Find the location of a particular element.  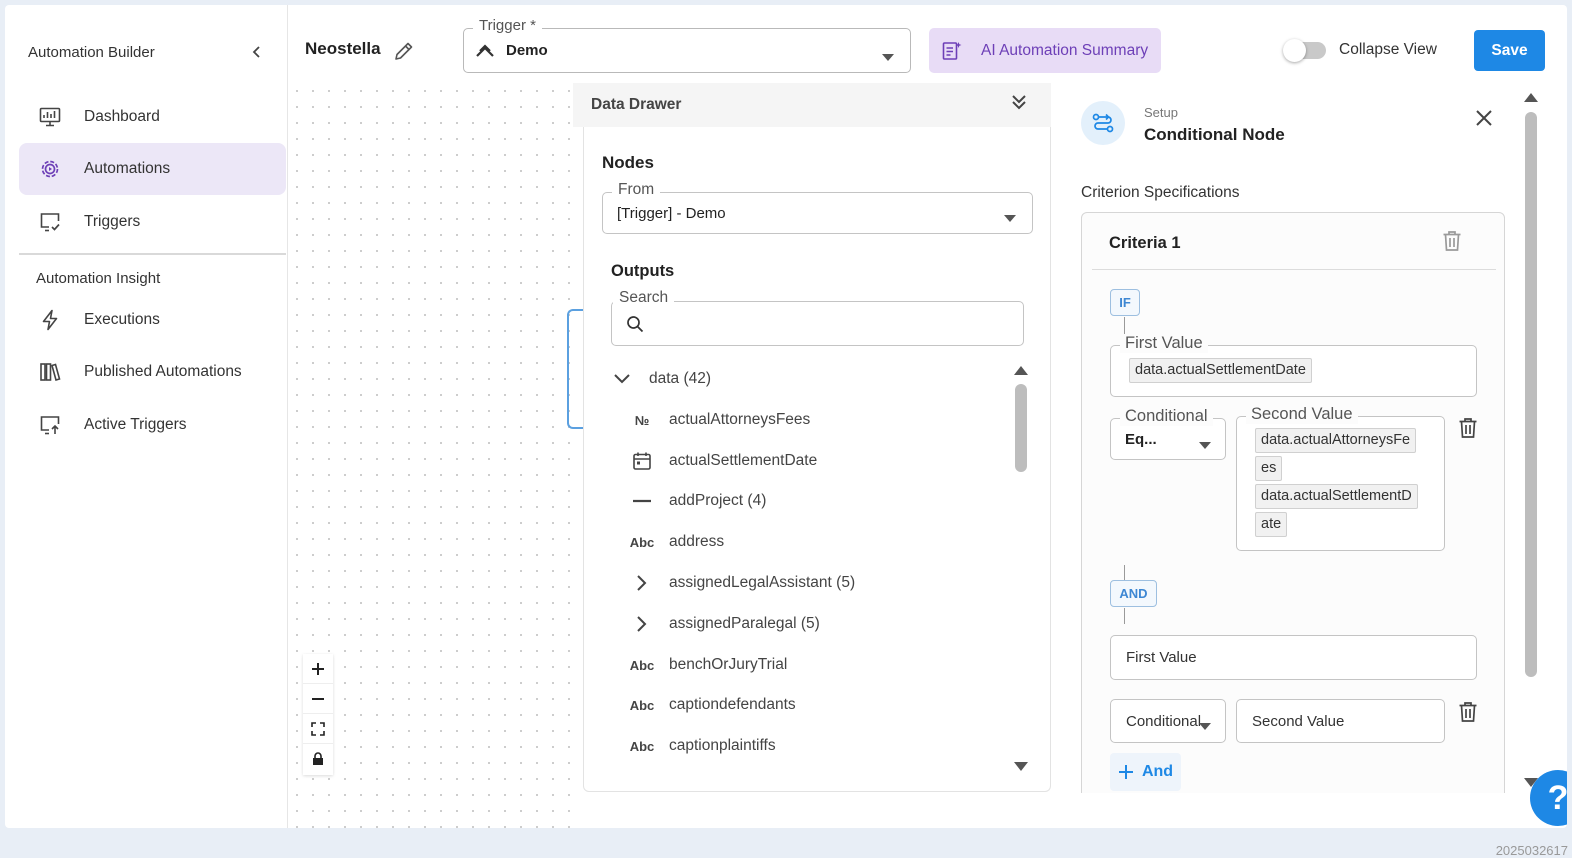

sidebar-item-dashboard: Dashboard is located at coordinates (152, 117).